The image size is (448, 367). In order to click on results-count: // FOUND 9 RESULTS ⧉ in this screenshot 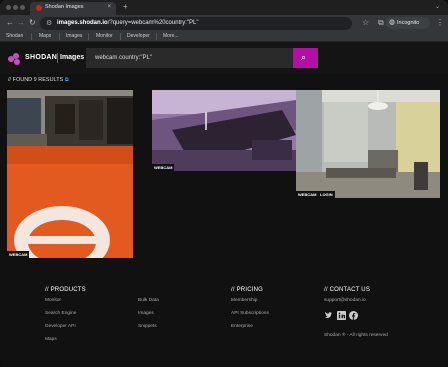, I will do `click(38, 80)`.